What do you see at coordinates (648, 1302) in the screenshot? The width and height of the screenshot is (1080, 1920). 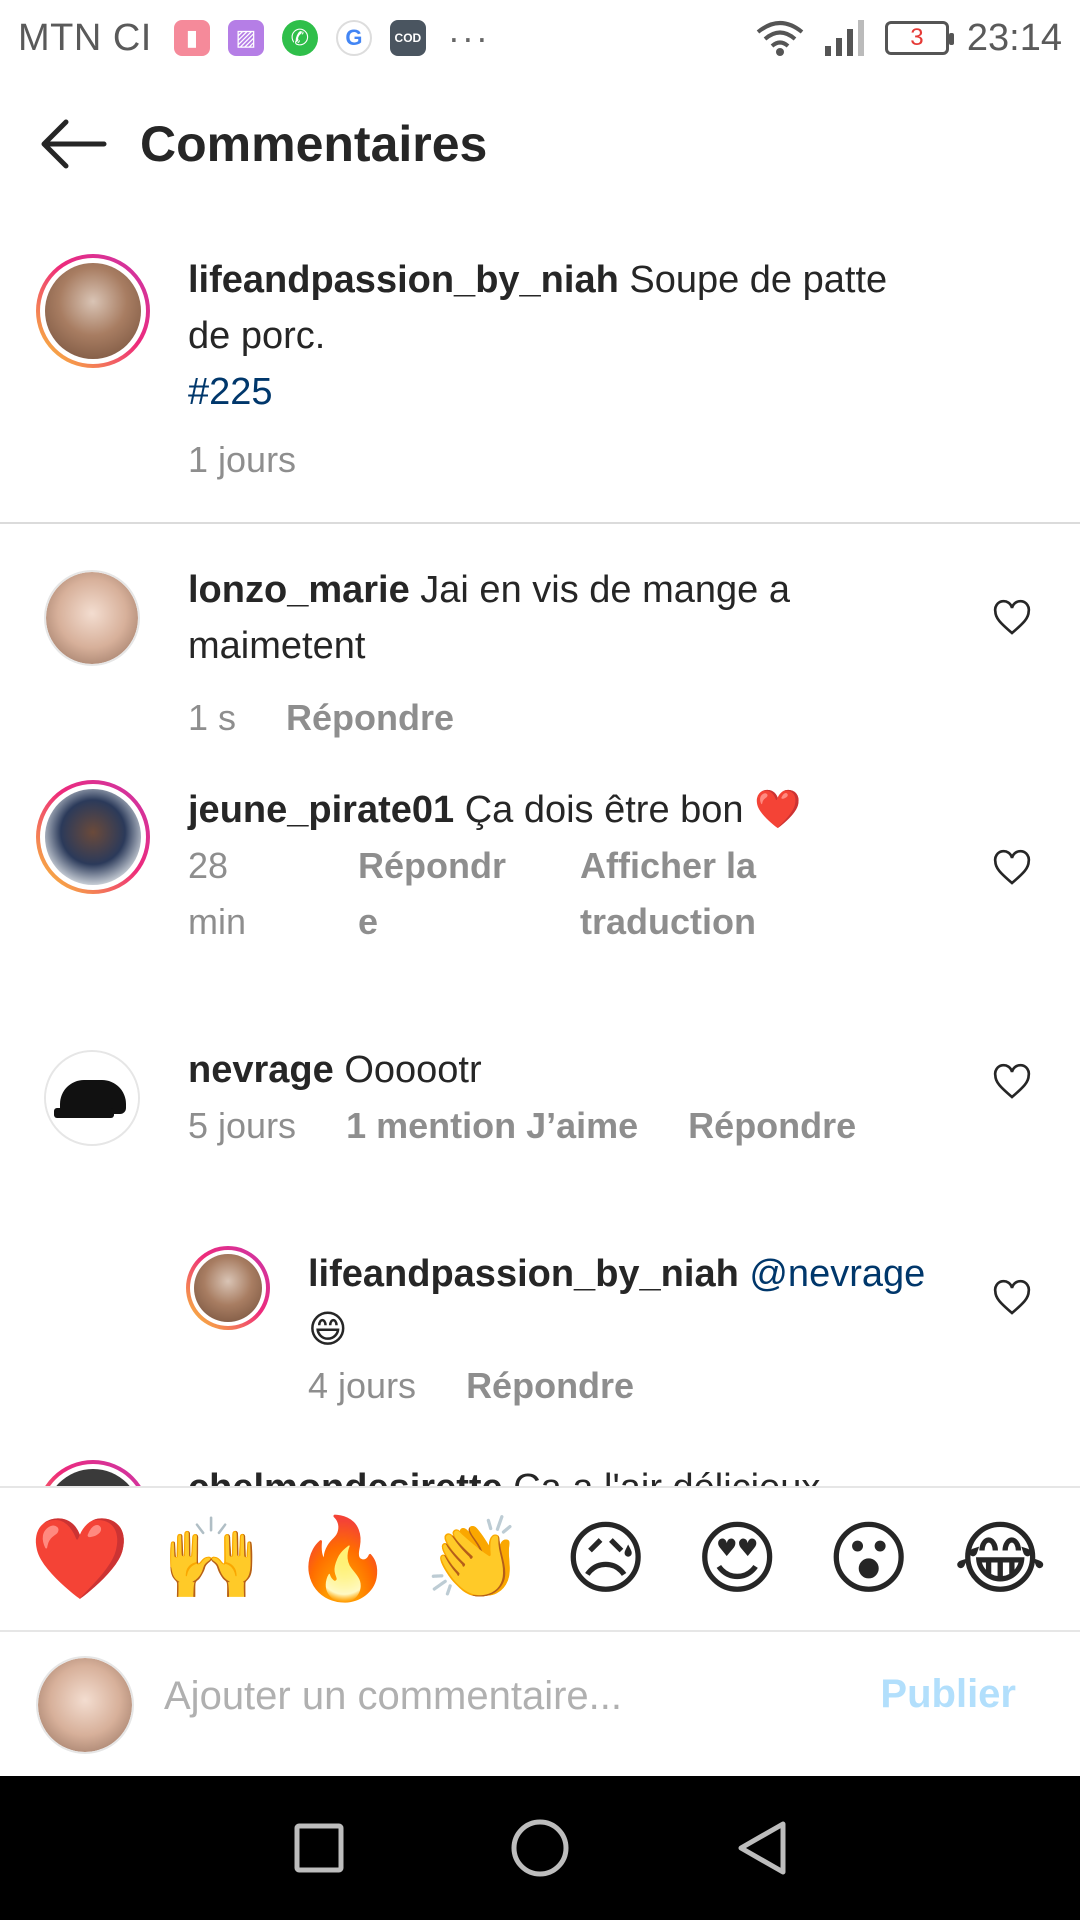 I see `reply-text: lifeandpassion_by_niah @nevrage 😄` at bounding box center [648, 1302].